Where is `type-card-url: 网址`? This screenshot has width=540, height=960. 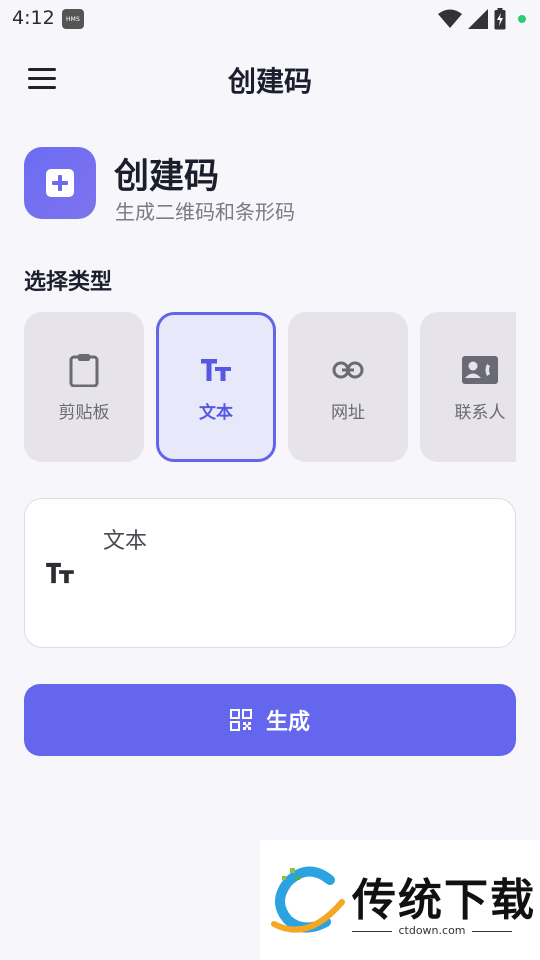
type-card-url: 网址 is located at coordinates (348, 387).